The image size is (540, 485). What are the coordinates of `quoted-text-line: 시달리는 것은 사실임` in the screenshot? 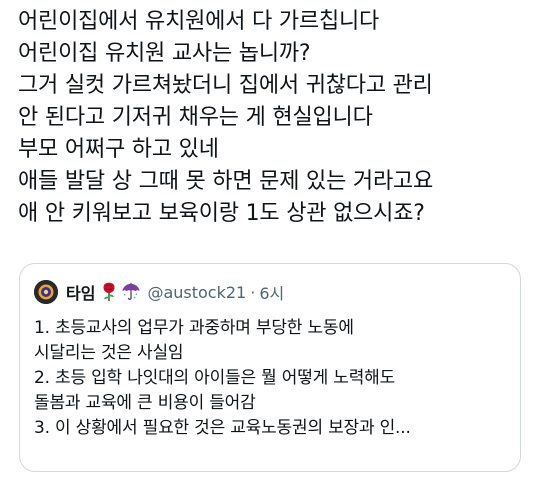 It's located at (109, 353).